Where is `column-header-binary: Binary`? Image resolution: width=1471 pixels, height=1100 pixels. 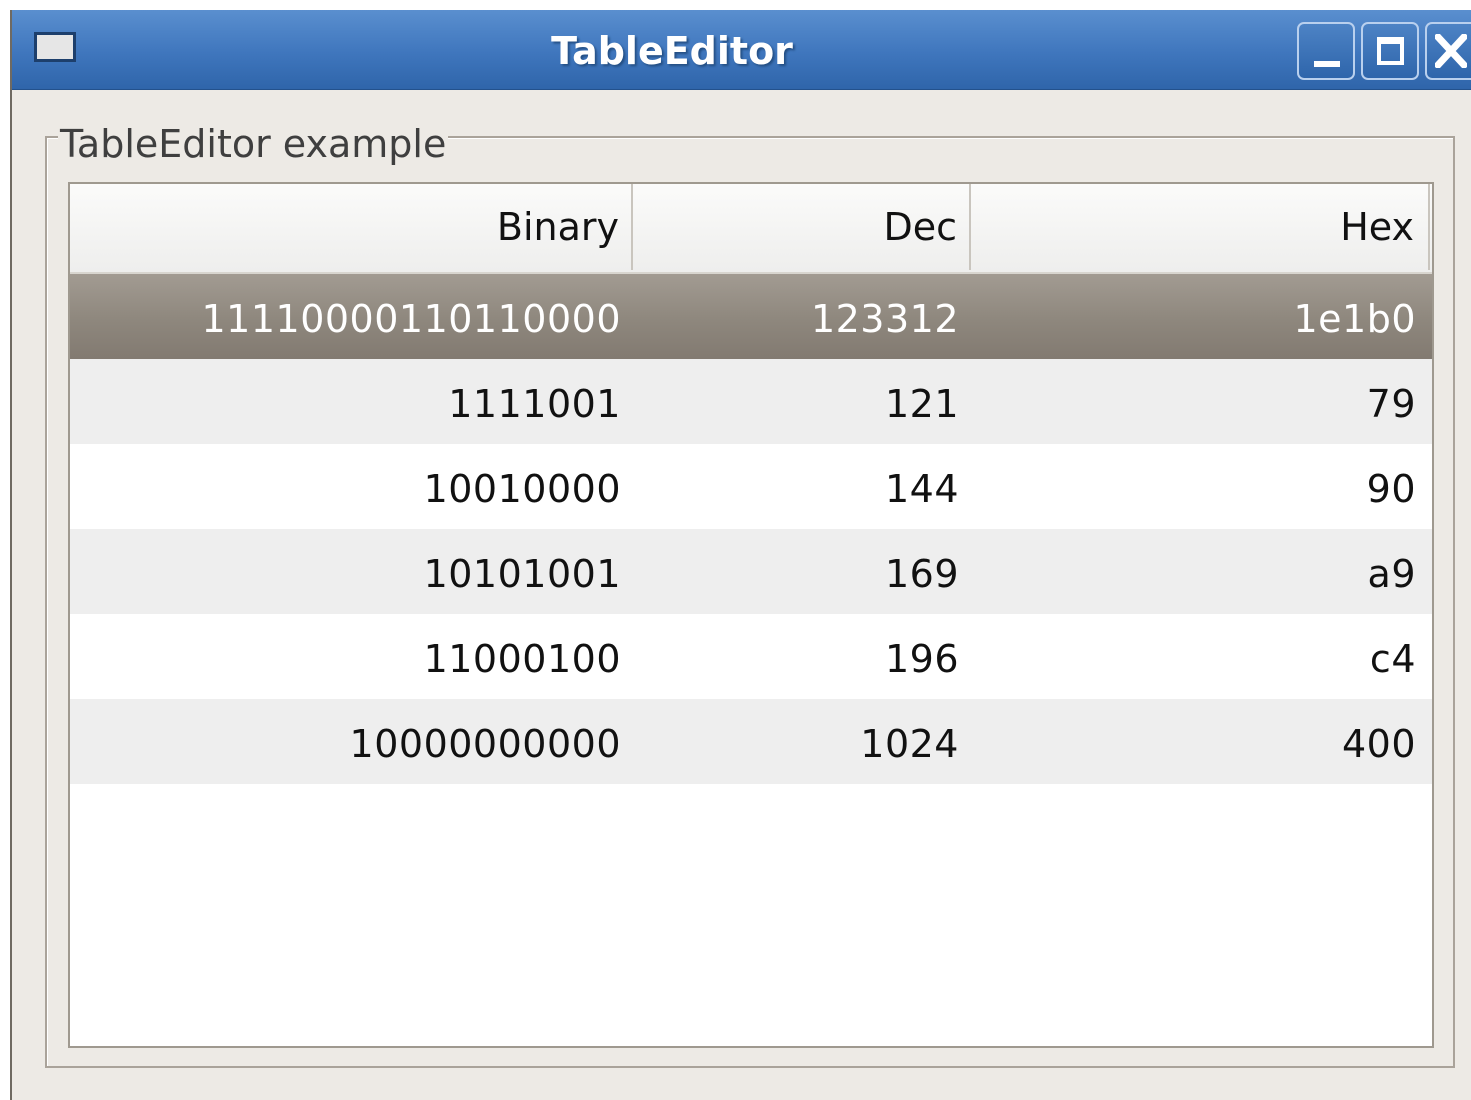 column-header-binary: Binary is located at coordinates (351, 227).